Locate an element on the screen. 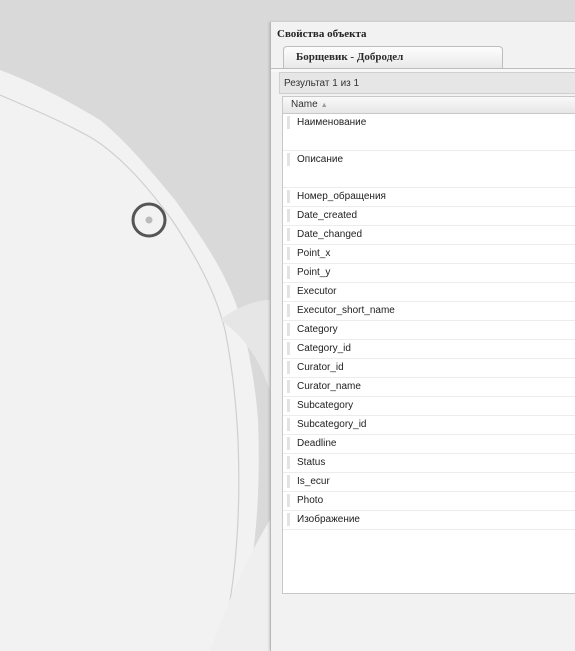 Image resolution: width=575 pixels, height=651 pixels. table-row: Subcategory_id is located at coordinates (429, 425).